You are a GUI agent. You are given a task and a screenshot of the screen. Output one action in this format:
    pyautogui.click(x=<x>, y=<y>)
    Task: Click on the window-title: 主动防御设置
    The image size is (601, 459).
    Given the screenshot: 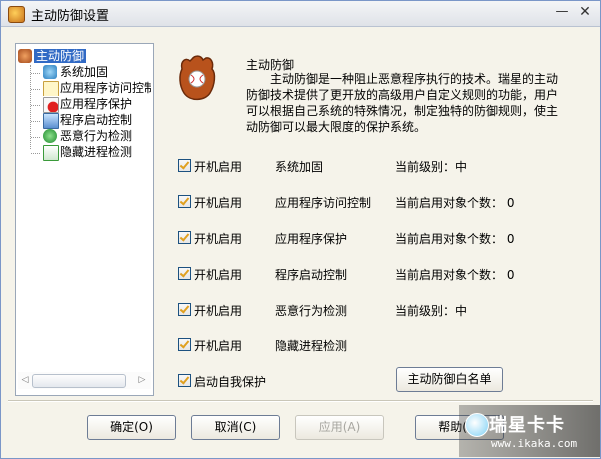 What is the action you would take?
    pyautogui.click(x=70, y=16)
    